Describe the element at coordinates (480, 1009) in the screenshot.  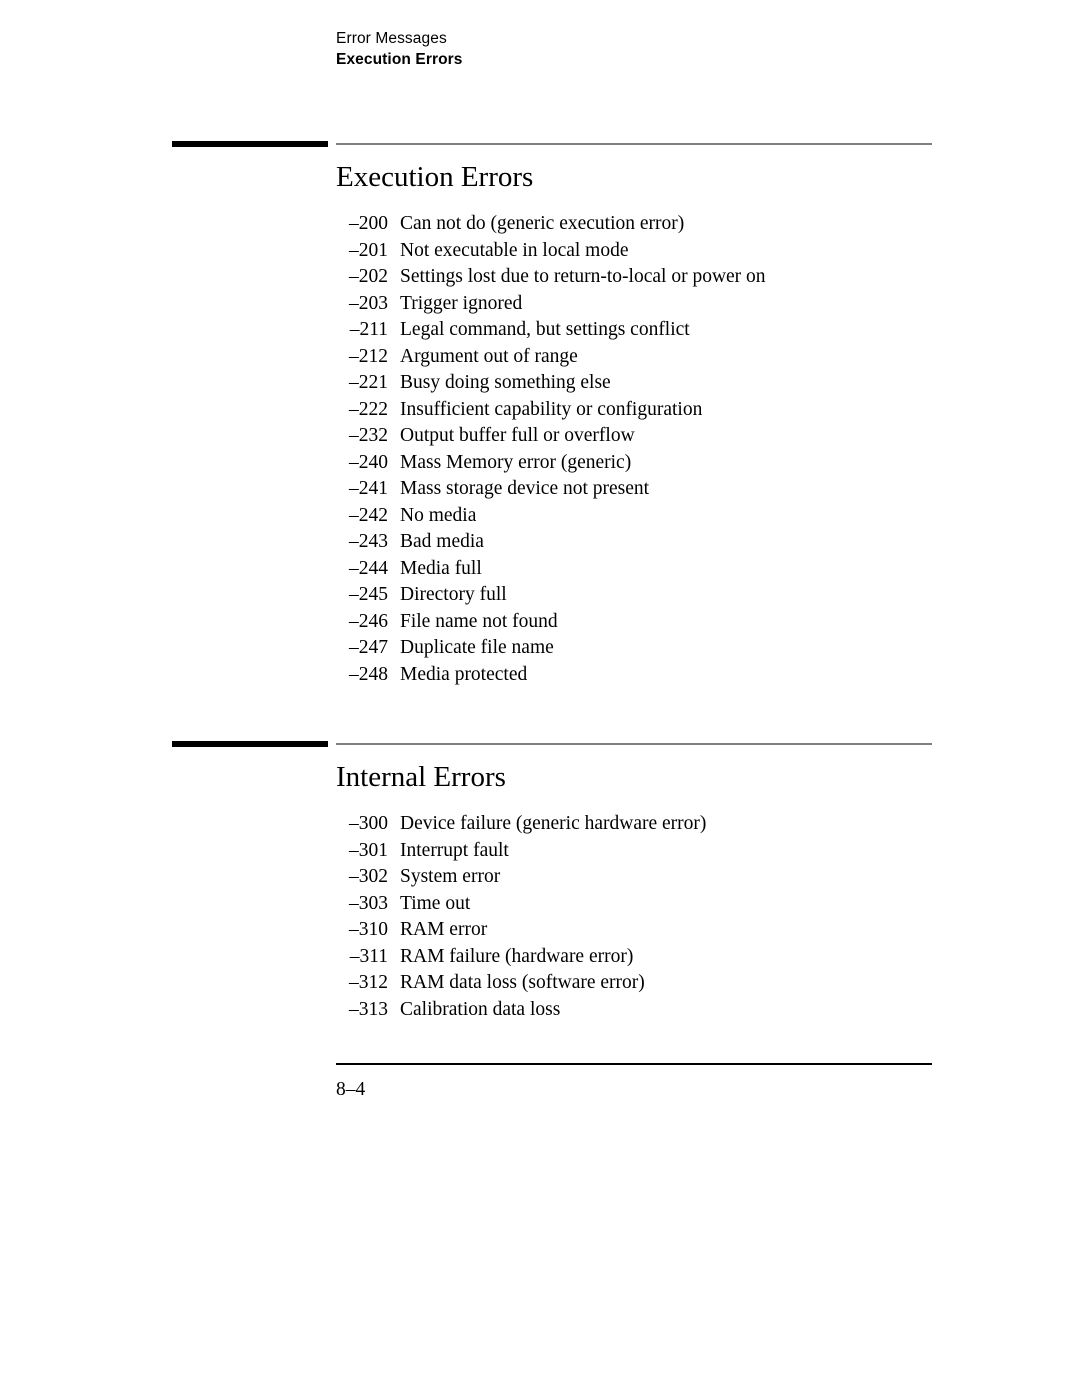
I see `error-description: Calibration data loss` at that location.